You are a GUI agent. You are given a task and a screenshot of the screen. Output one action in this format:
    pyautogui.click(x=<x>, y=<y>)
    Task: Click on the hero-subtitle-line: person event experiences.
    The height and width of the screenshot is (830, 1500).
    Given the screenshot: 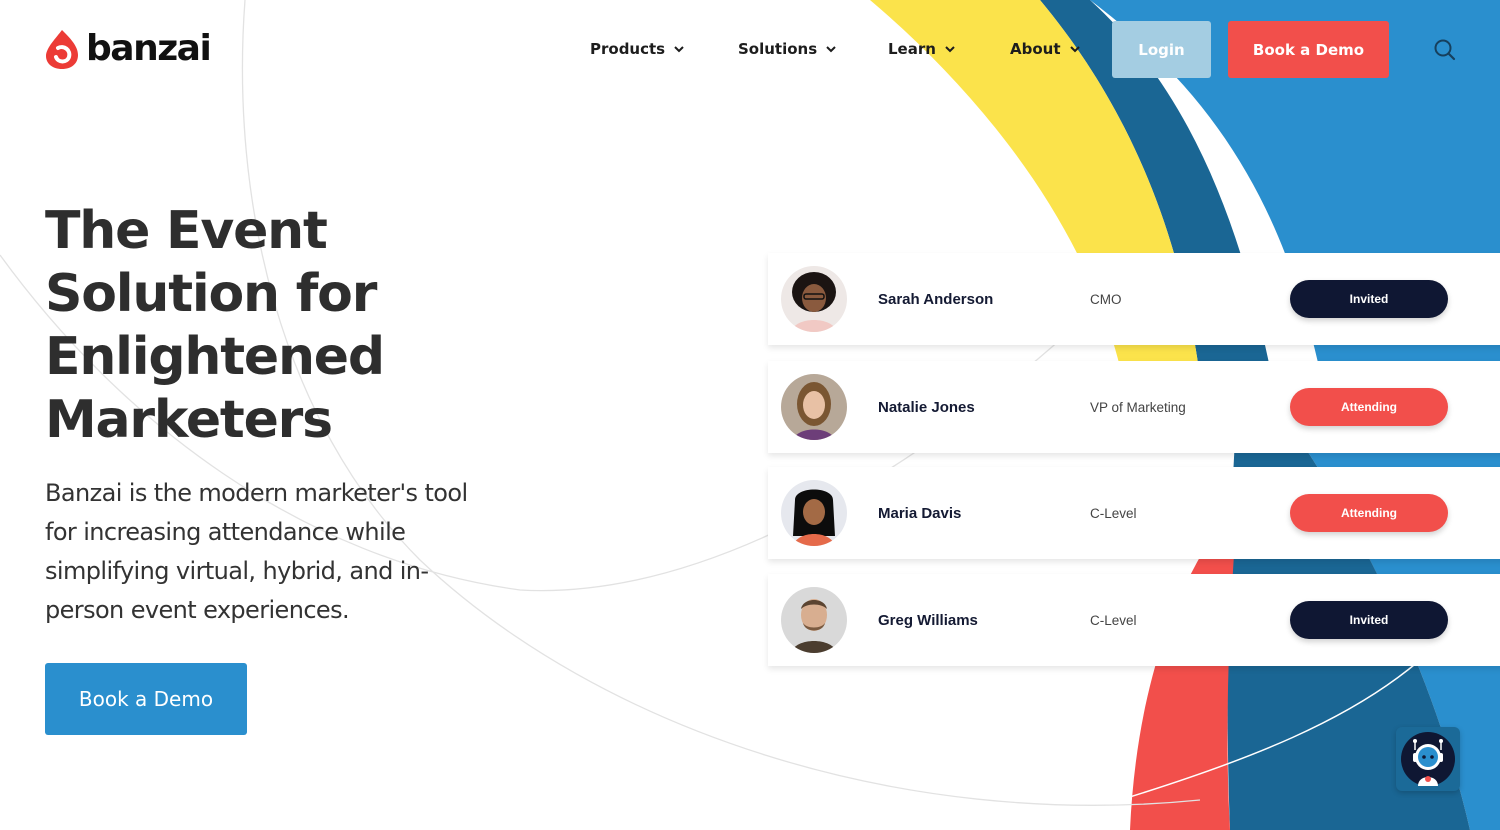 What is the action you would take?
    pyautogui.click(x=197, y=610)
    